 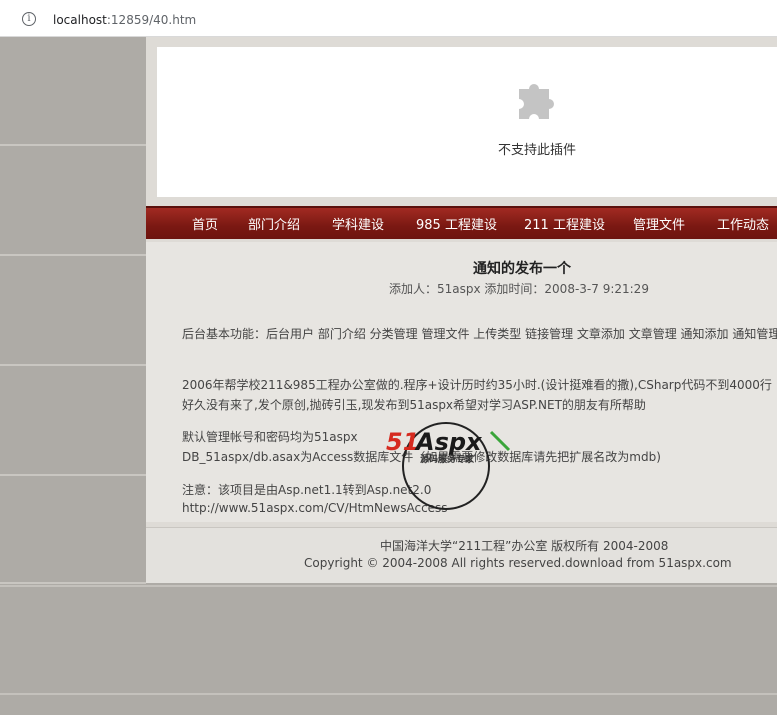 I want to click on url-host: localhost, so click(x=80, y=20).